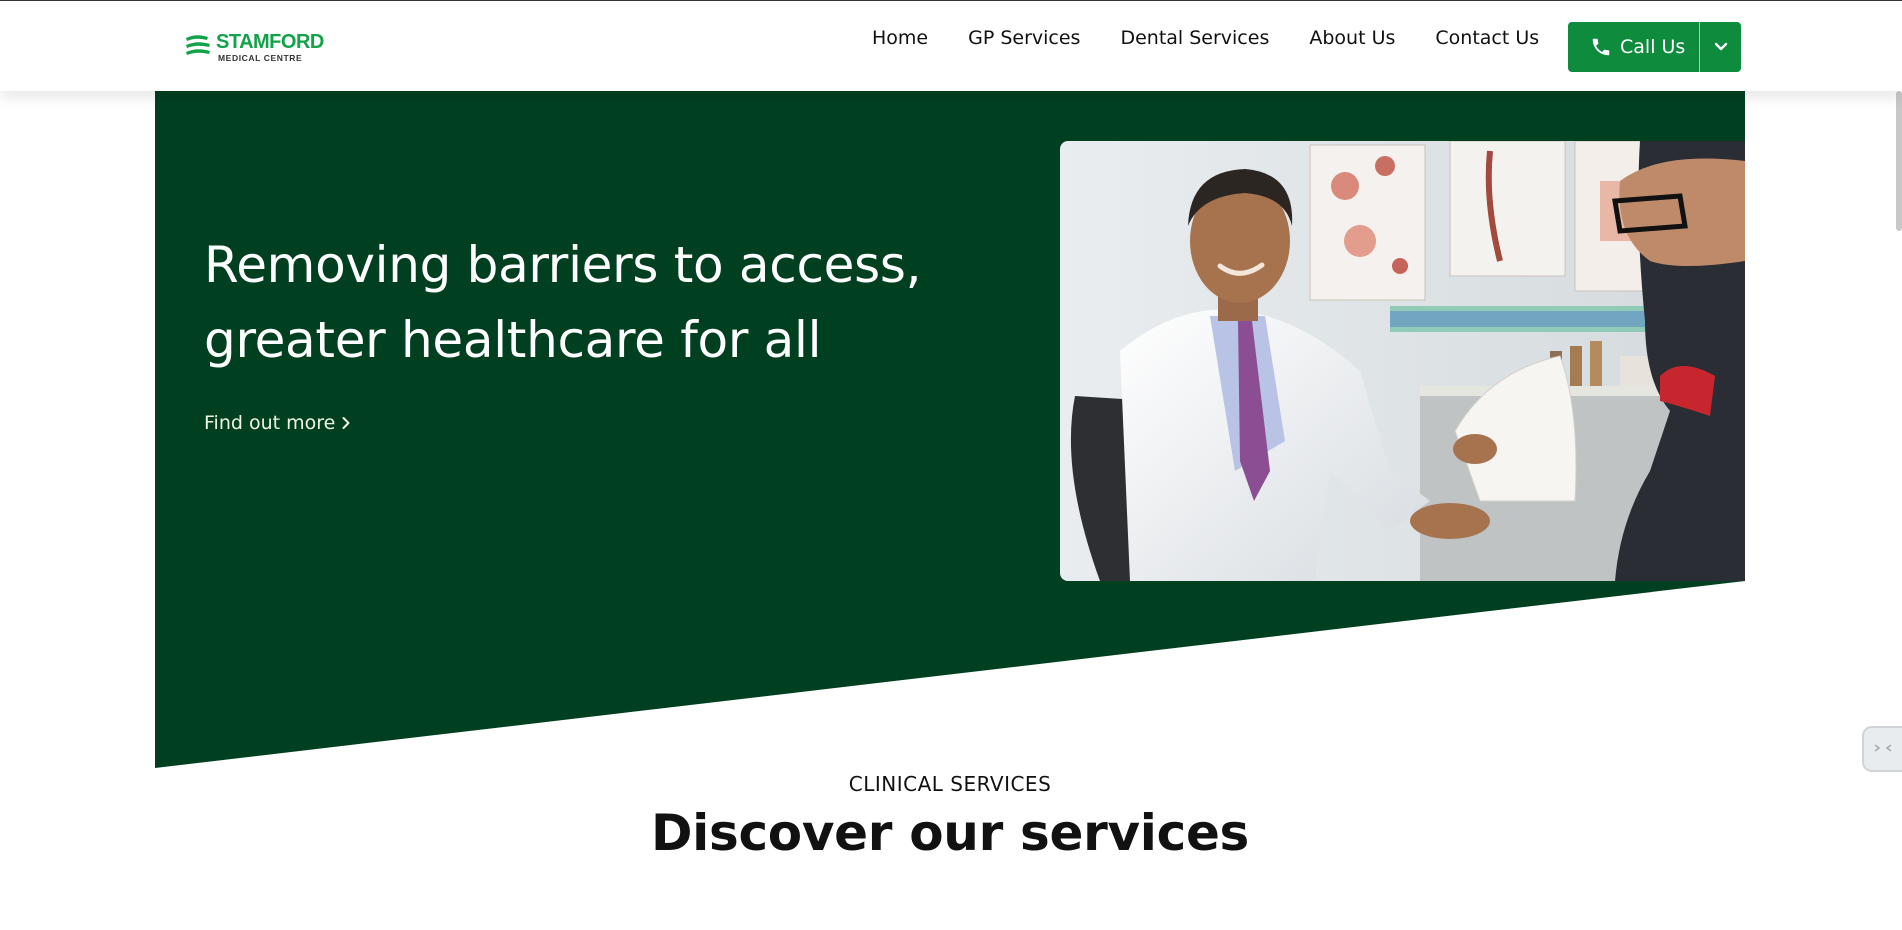 This screenshot has height=930, width=1902. Describe the element at coordinates (270, 423) in the screenshot. I see `find-out-more-label: Find out more` at that location.